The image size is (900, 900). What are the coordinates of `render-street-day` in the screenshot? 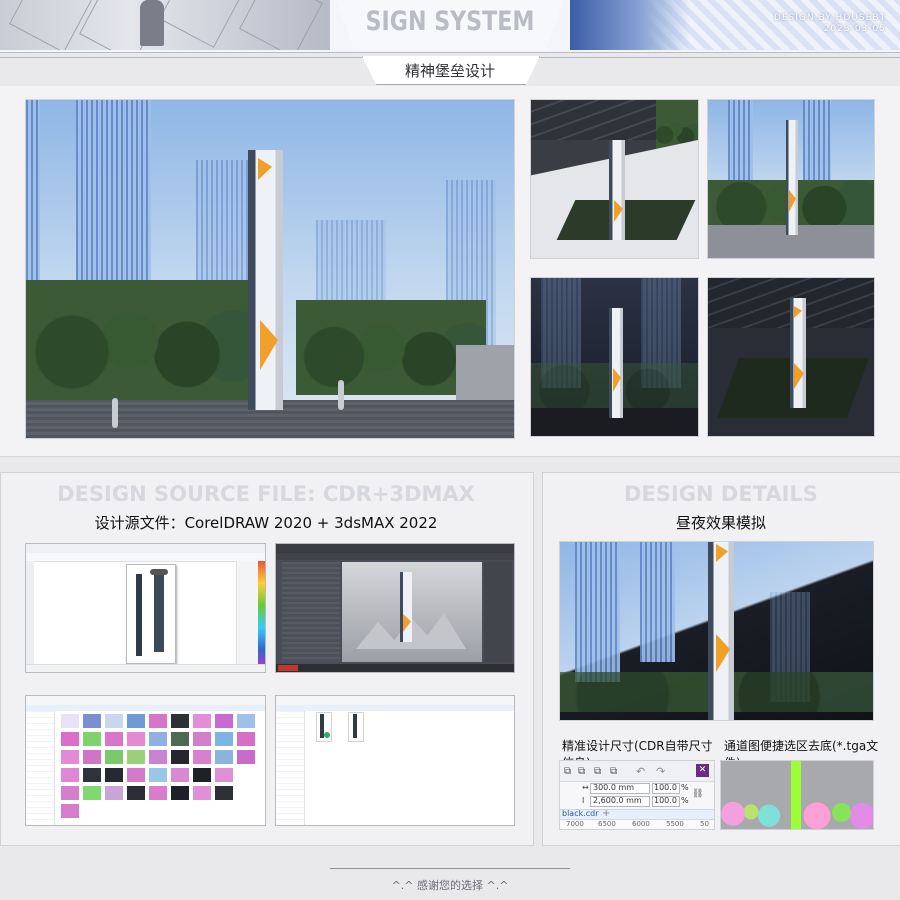 It's located at (791, 179).